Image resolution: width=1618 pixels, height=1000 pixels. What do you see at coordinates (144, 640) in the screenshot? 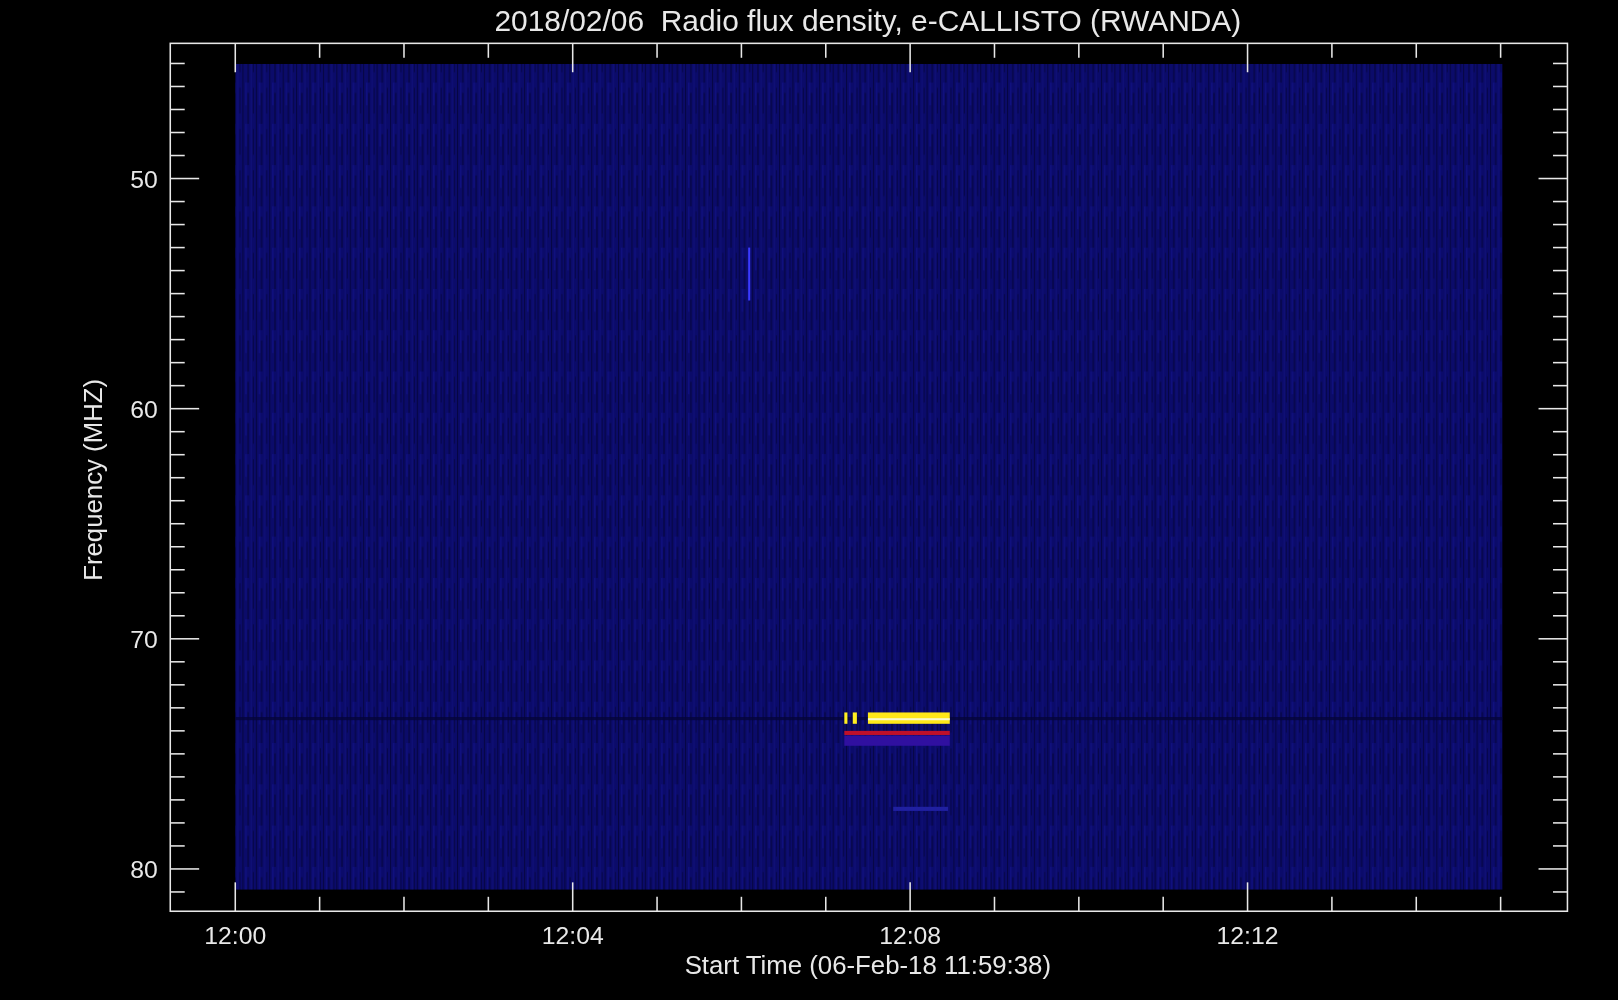
I see `y-tick-label: 70` at bounding box center [144, 640].